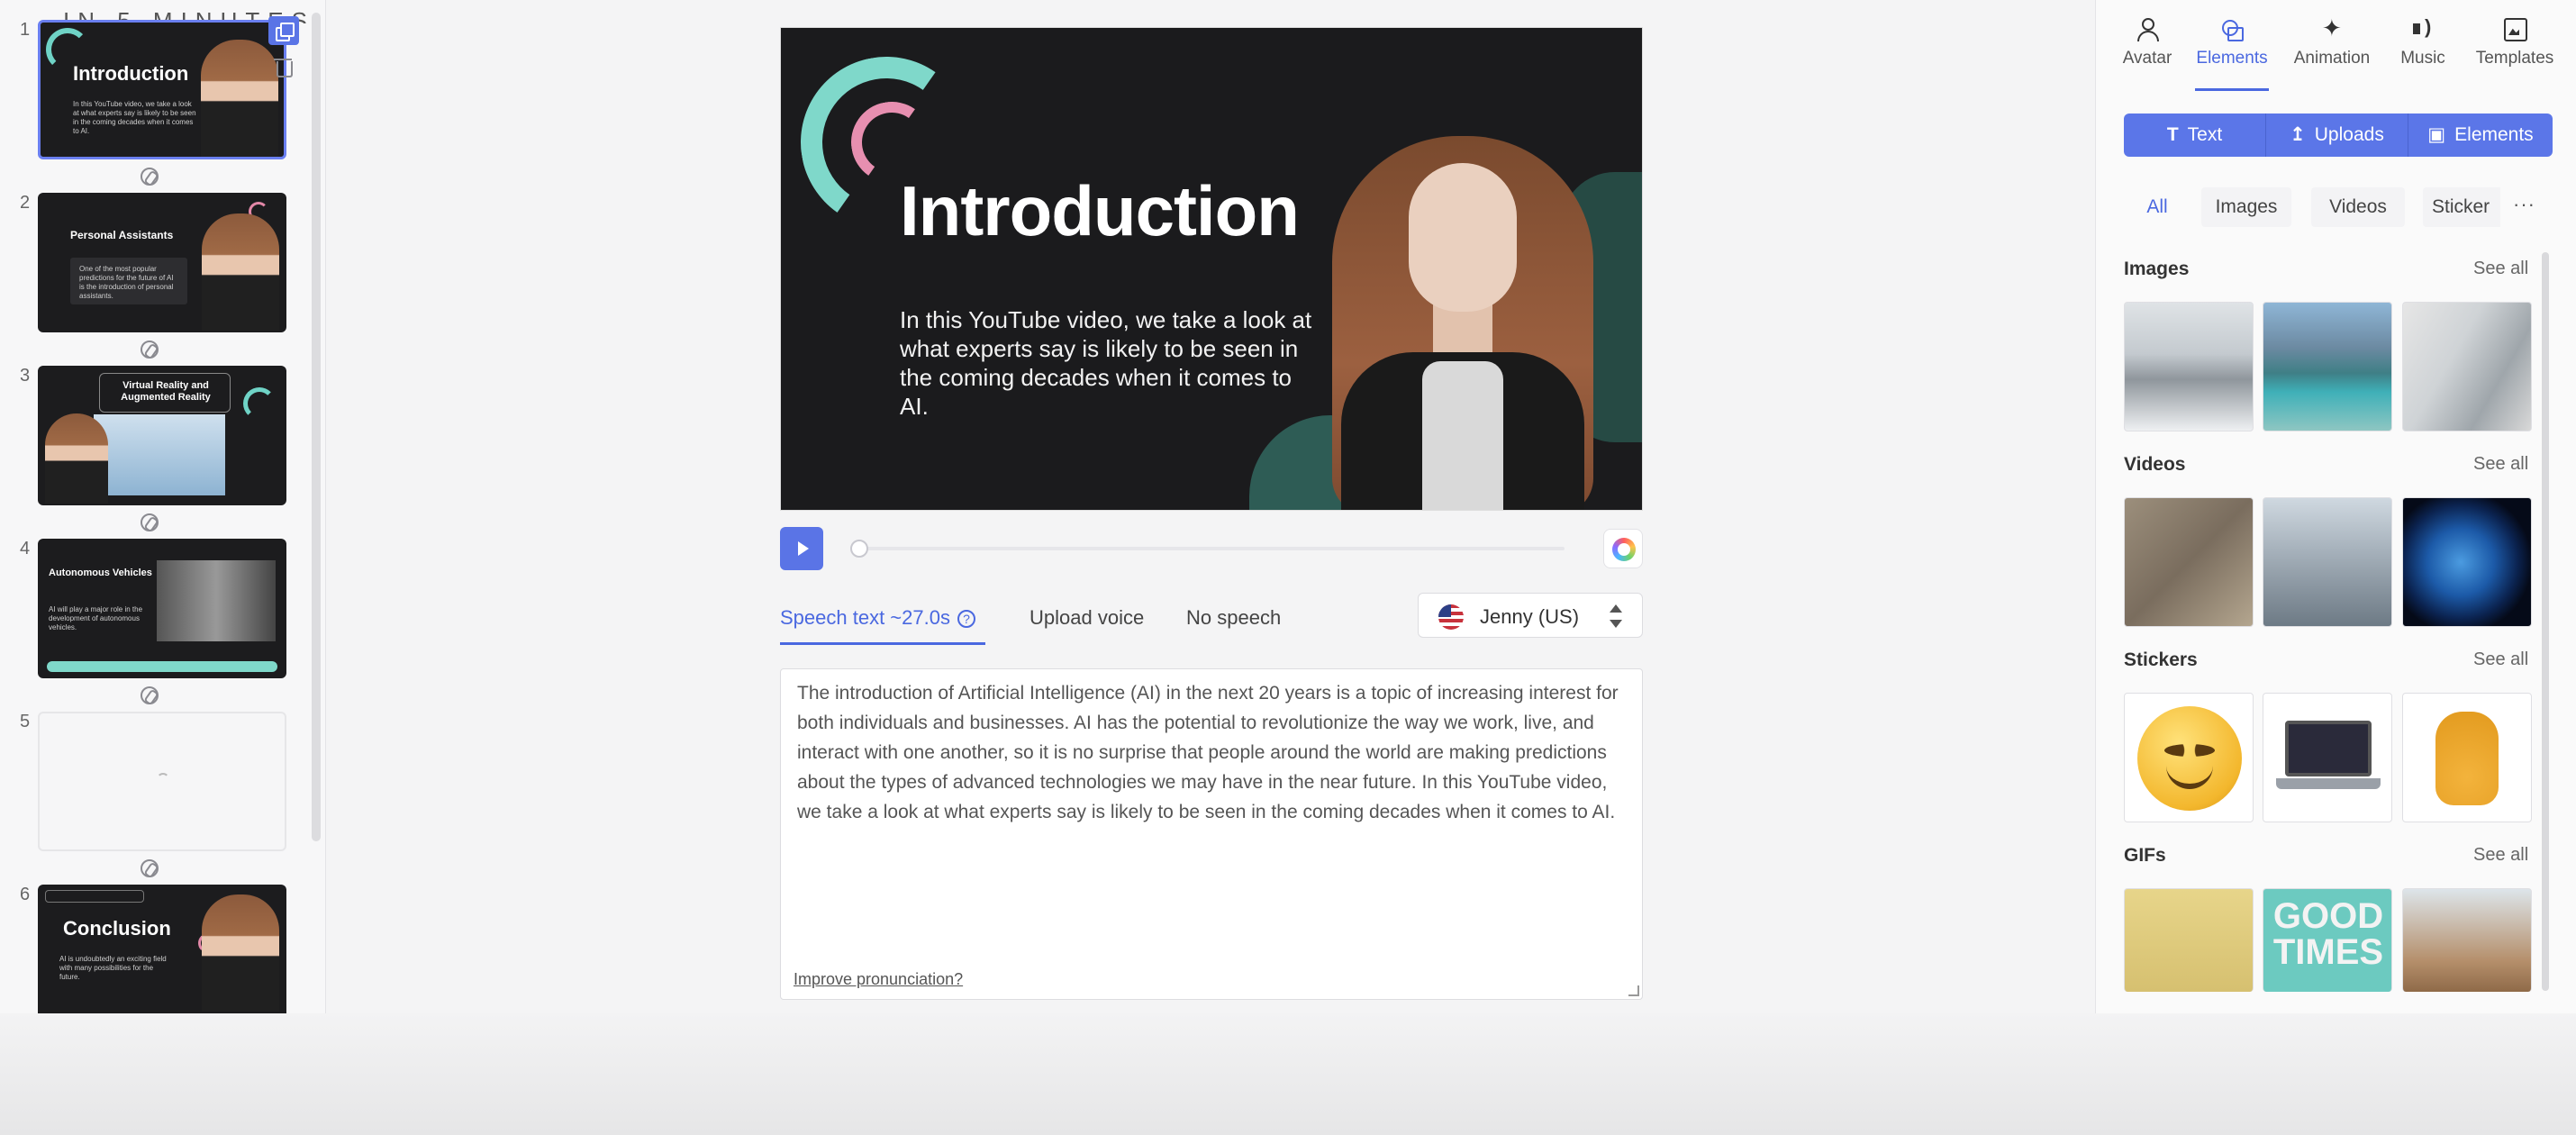 This screenshot has height=1135, width=2576. I want to click on help-icon: ?, so click(966, 619).